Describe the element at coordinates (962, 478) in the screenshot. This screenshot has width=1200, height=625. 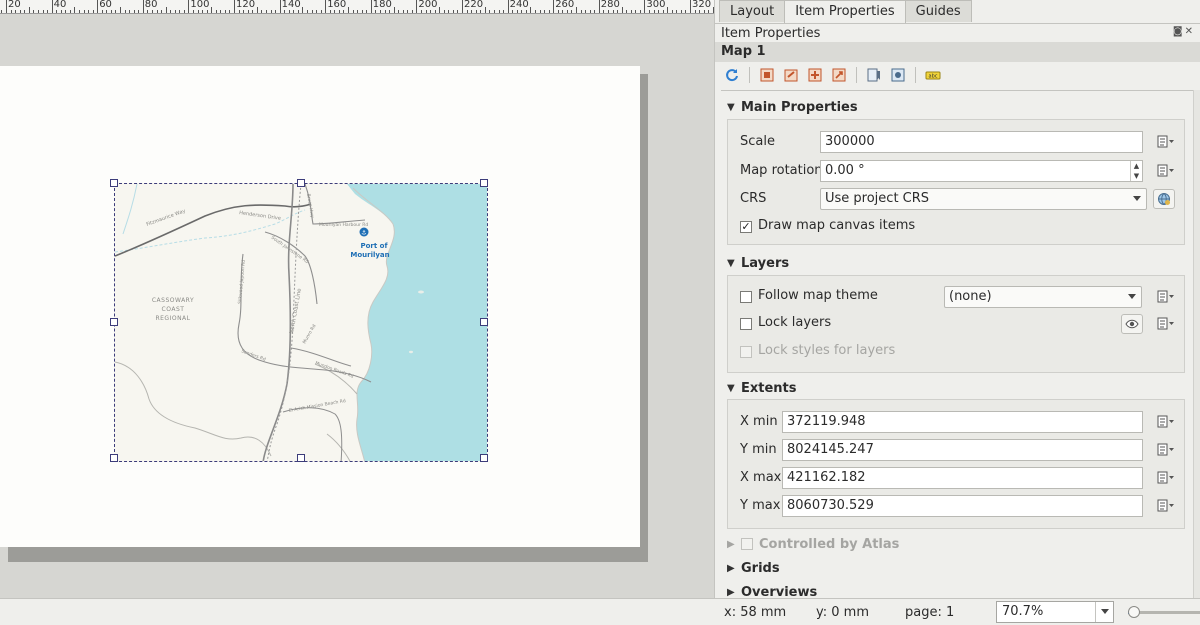
I see `xmax-input: 421162.182` at that location.